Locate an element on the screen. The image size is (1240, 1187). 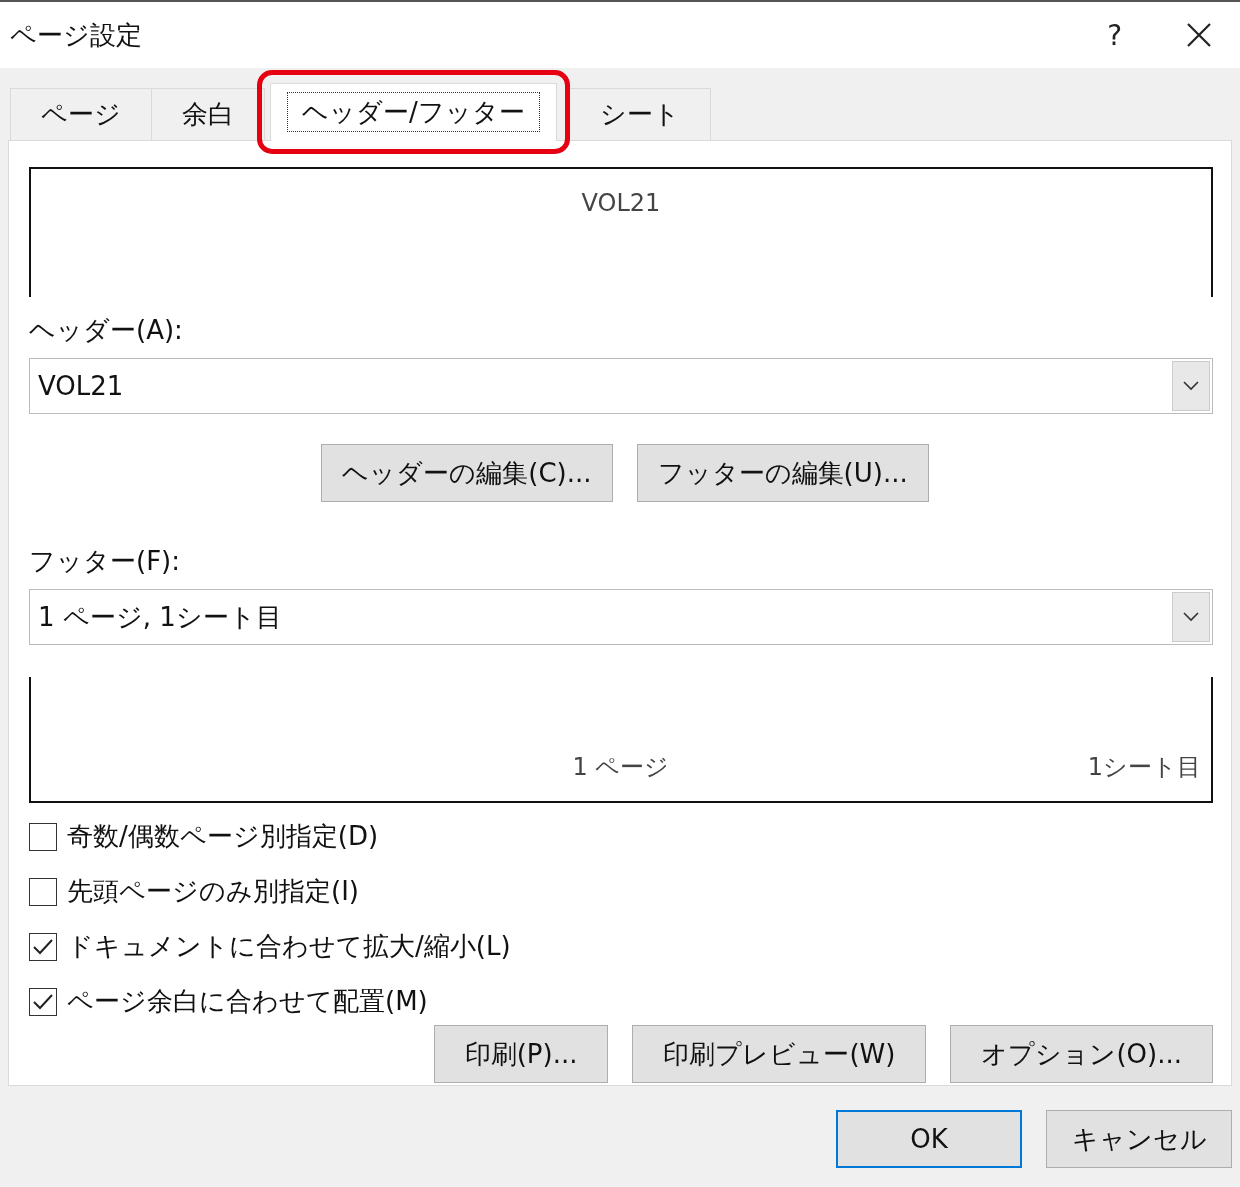
checkbox-label: 先頭ページのみ別指定(I) is located at coordinates (213, 891).